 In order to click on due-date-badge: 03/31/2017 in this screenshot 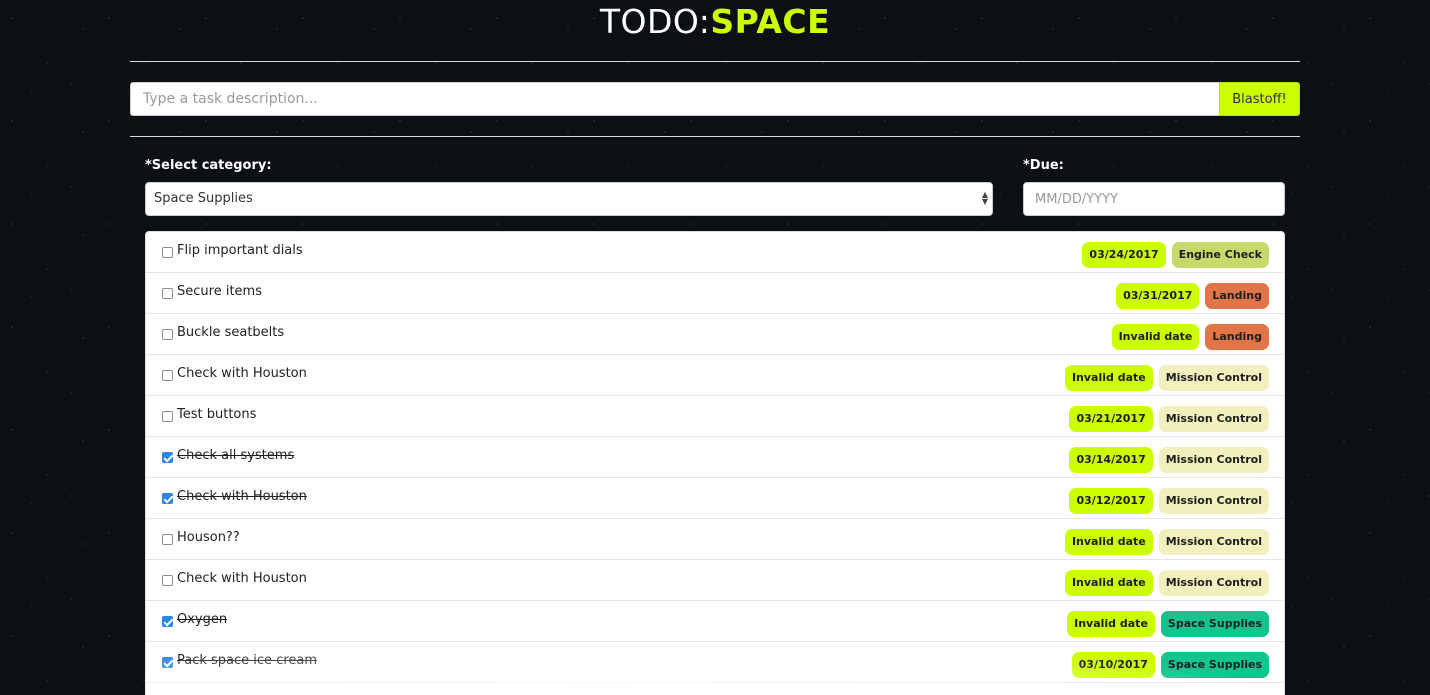, I will do `click(1158, 296)`.